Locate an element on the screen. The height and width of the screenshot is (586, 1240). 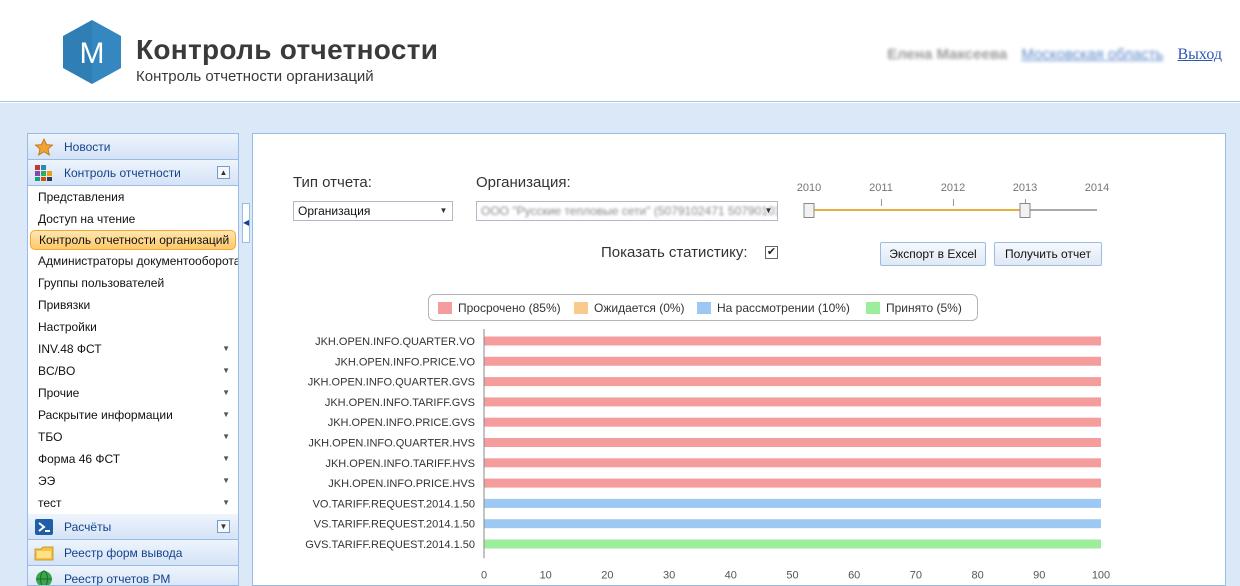
sidebar-item-label: Форма 46 ФСТ is located at coordinates (79, 459).